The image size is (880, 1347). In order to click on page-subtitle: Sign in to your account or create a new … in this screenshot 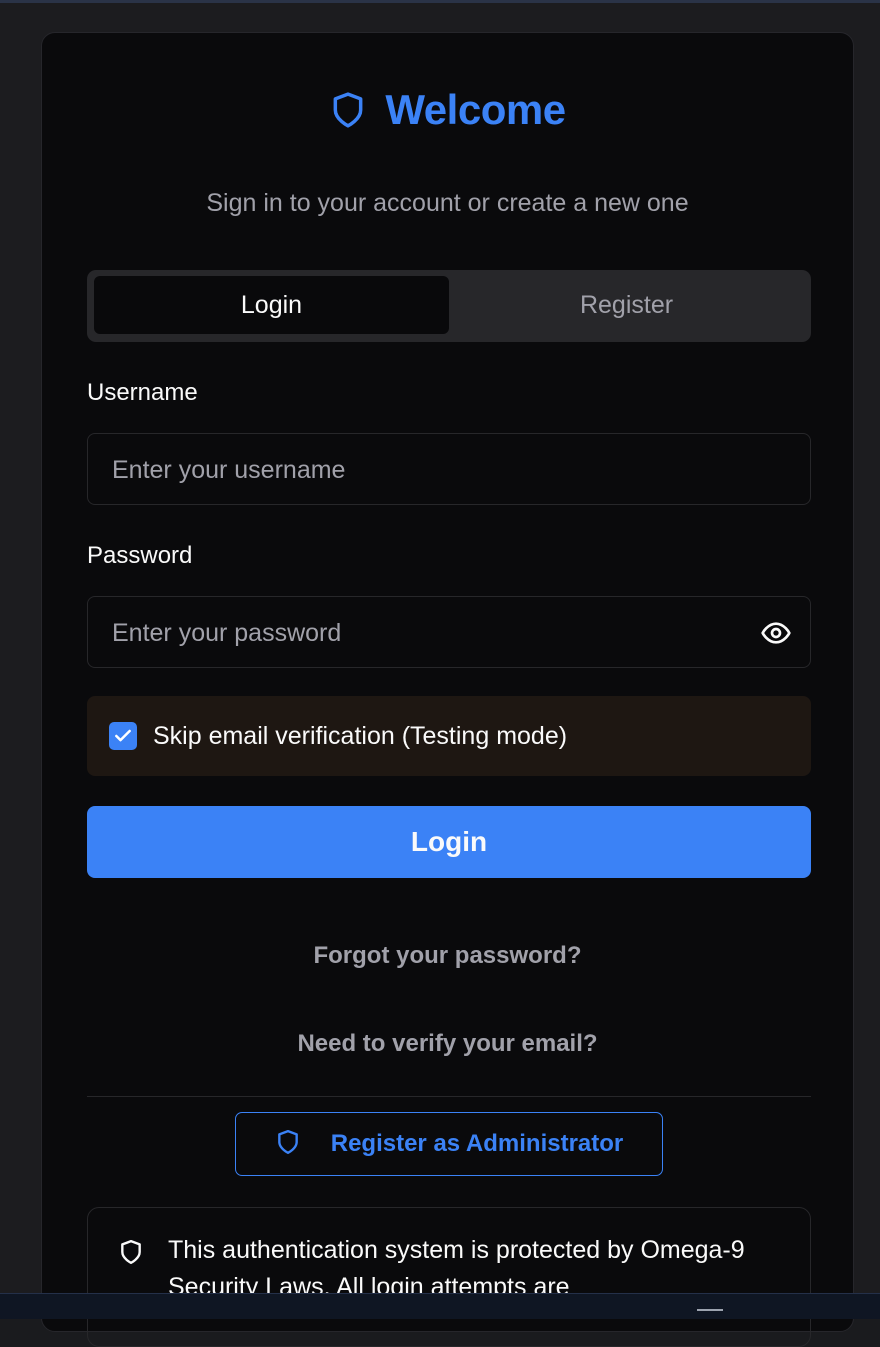, I will do `click(447, 203)`.